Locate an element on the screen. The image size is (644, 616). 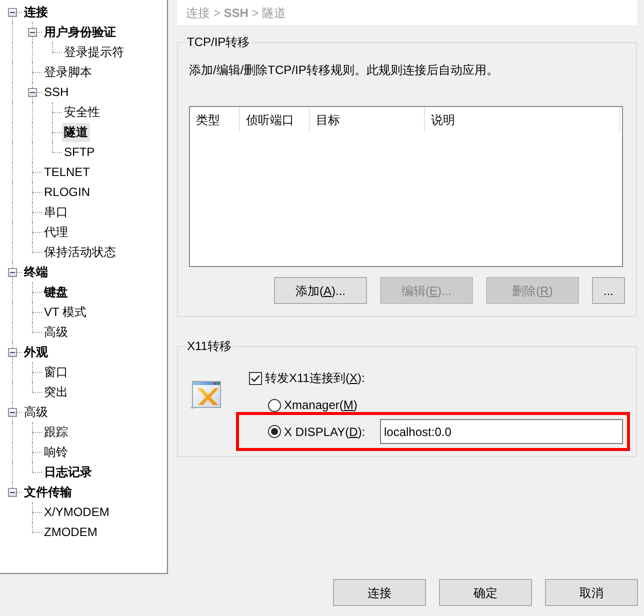
tree-item: 隧道 is located at coordinates (76, 132).